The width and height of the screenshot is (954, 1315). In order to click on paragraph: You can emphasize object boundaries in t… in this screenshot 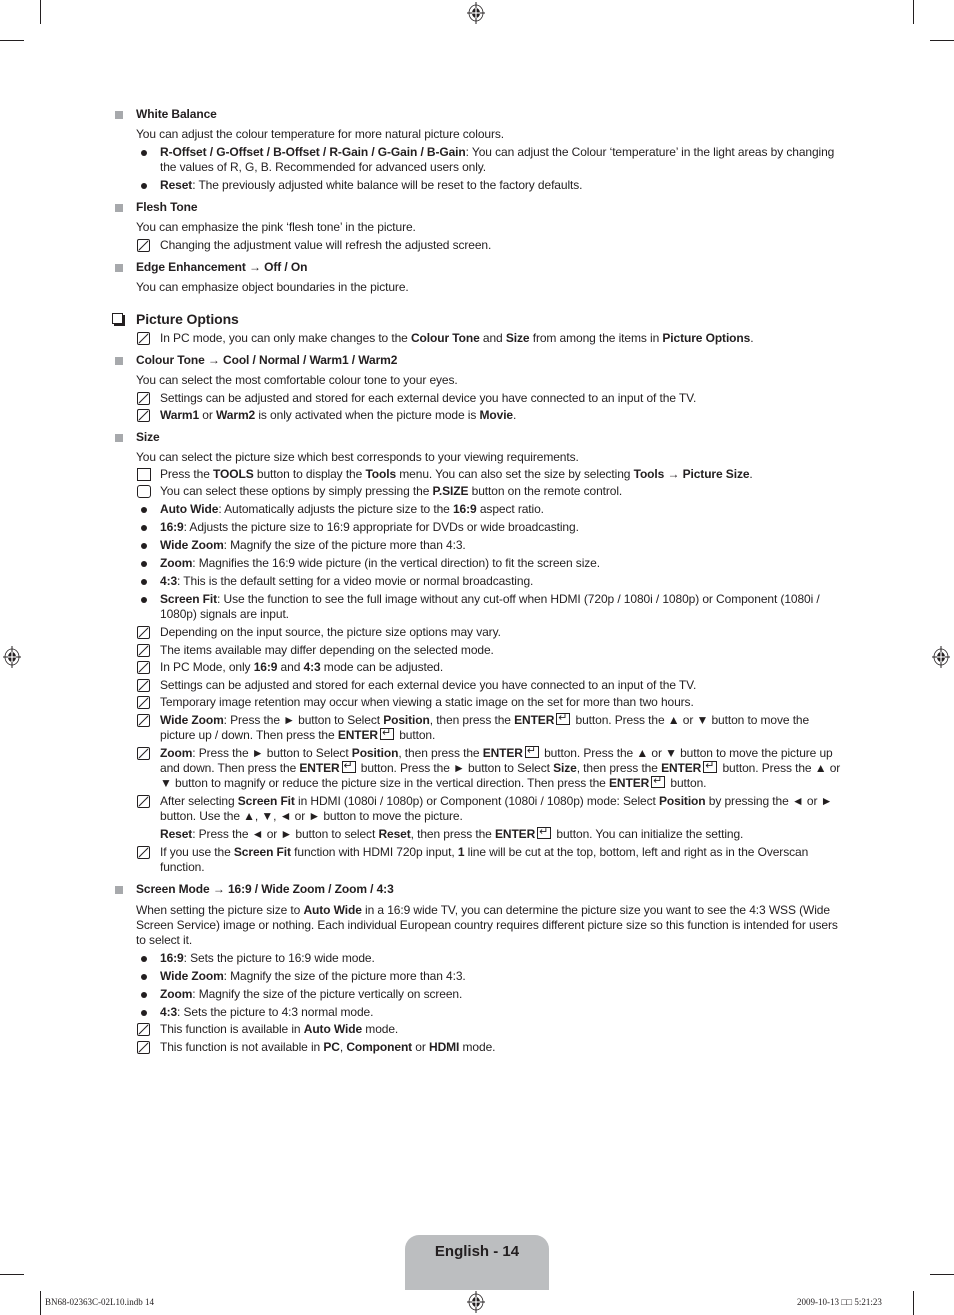, I will do `click(272, 287)`.